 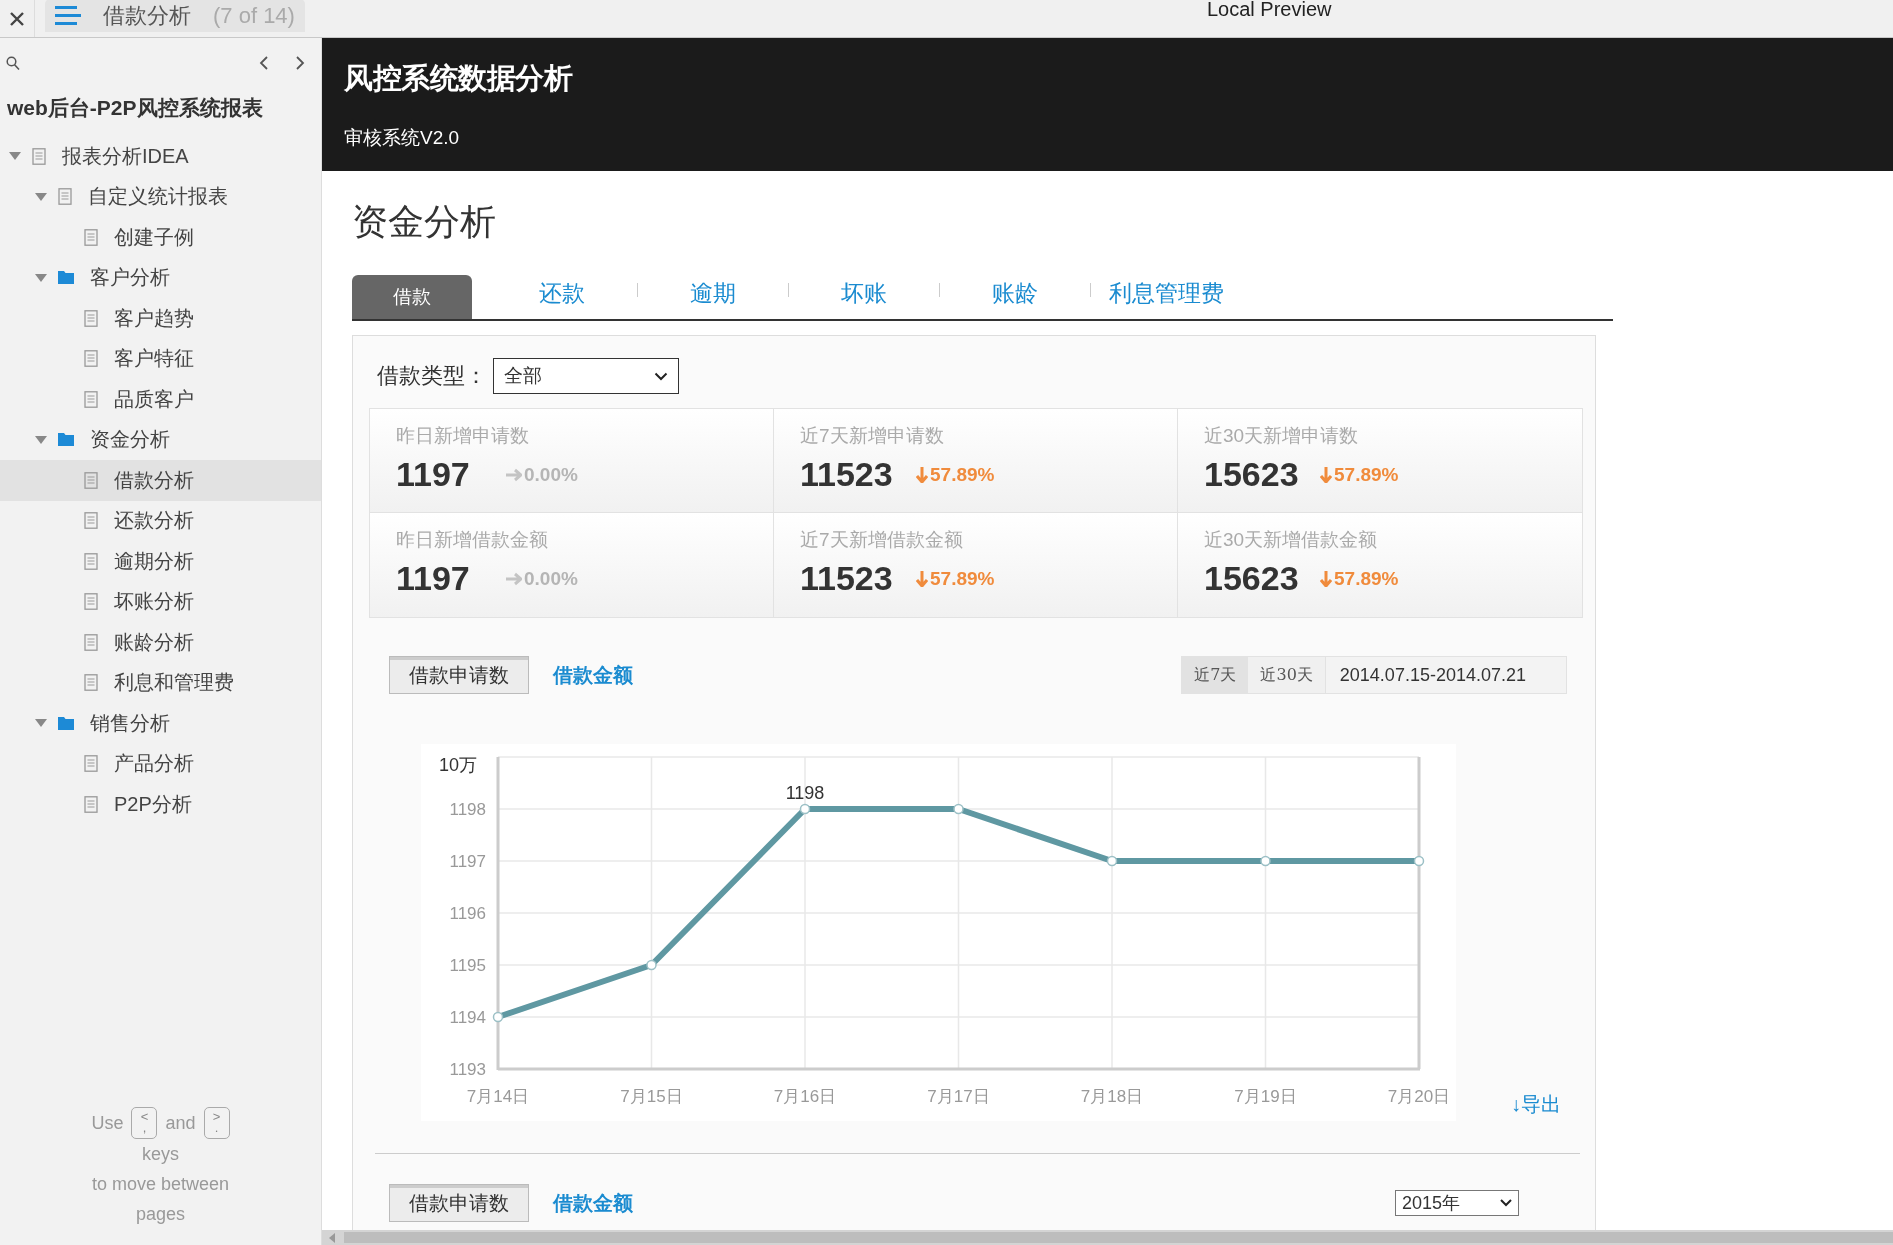 What do you see at coordinates (160, 480) in the screenshot?
I see `tree-item: 借款分析` at bounding box center [160, 480].